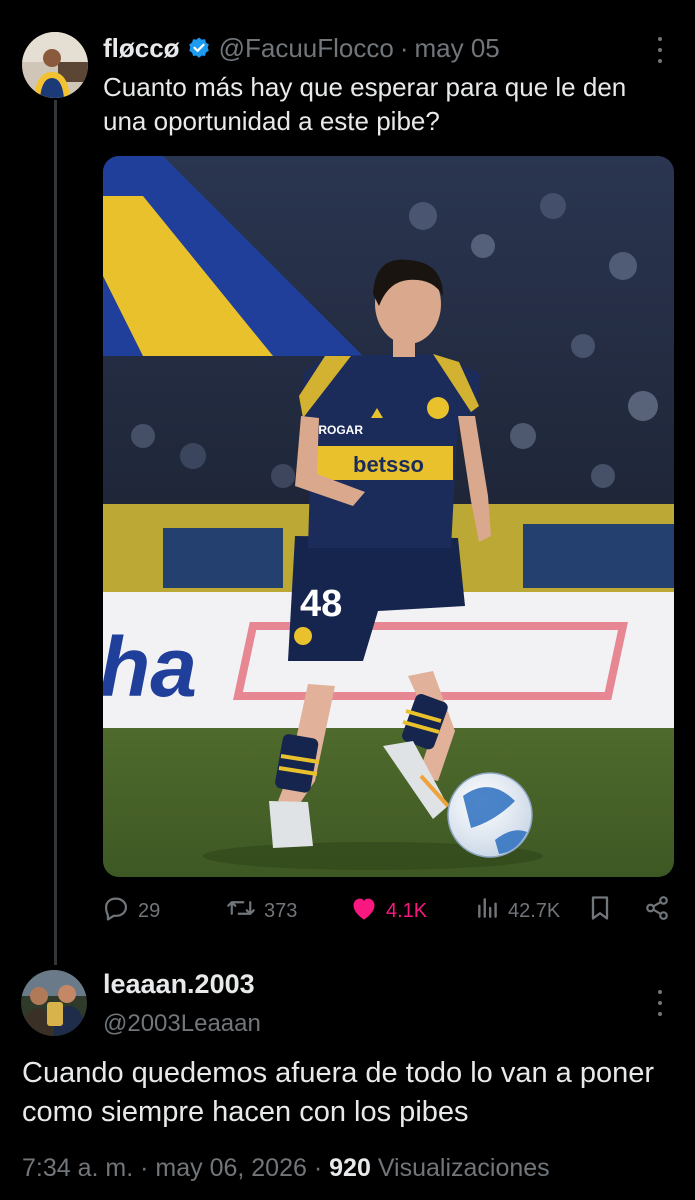 The height and width of the screenshot is (1200, 695). Describe the element at coordinates (54, 1003) in the screenshot. I see `reply-author-avatar` at that location.